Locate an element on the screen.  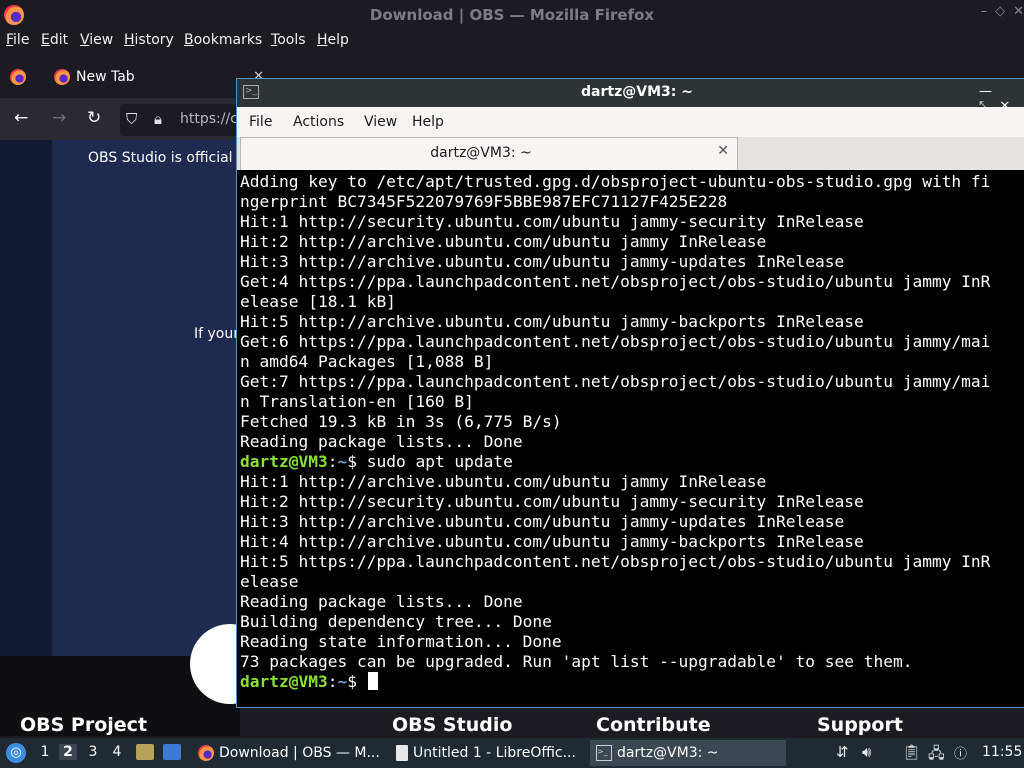
tab-label: New Tab is located at coordinates (105, 77).